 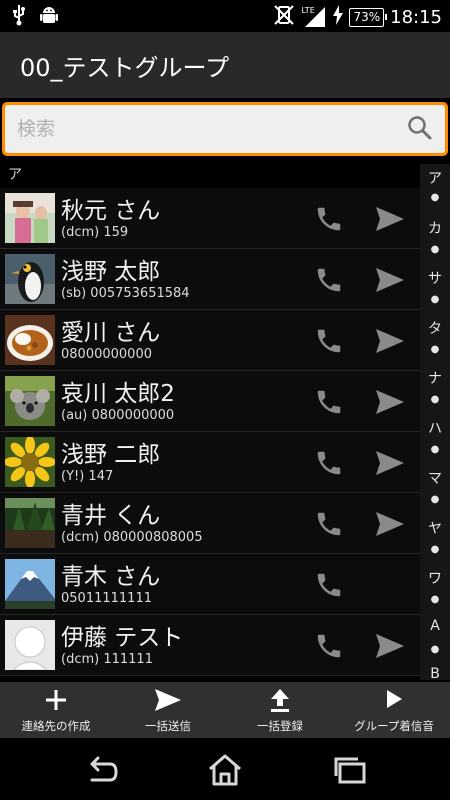 What do you see at coordinates (49, 17) in the screenshot?
I see `android-icon` at bounding box center [49, 17].